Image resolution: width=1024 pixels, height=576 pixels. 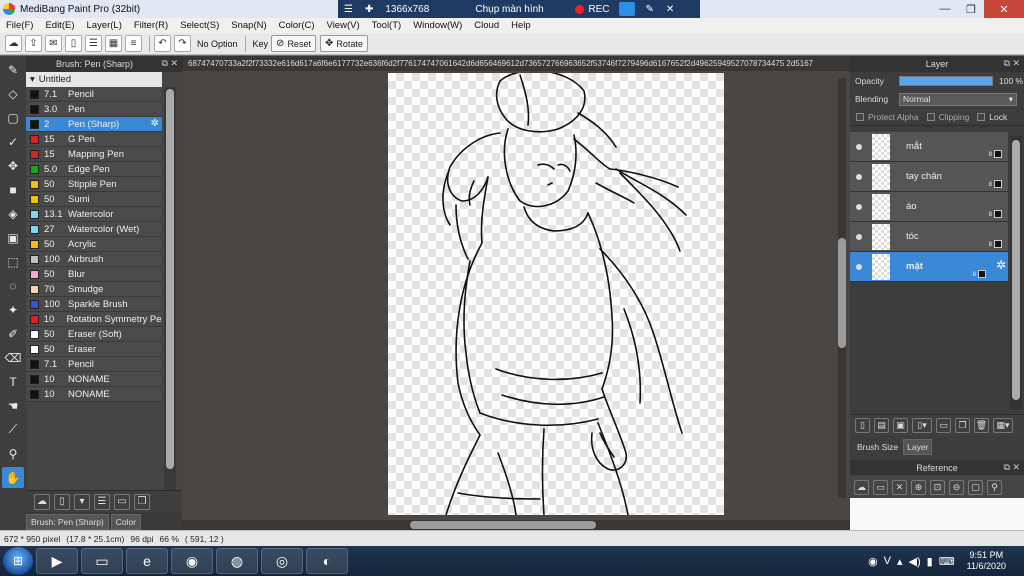 What do you see at coordinates (170, 292) in the screenshot?
I see `brush-list-scrollbar` at bounding box center [170, 292].